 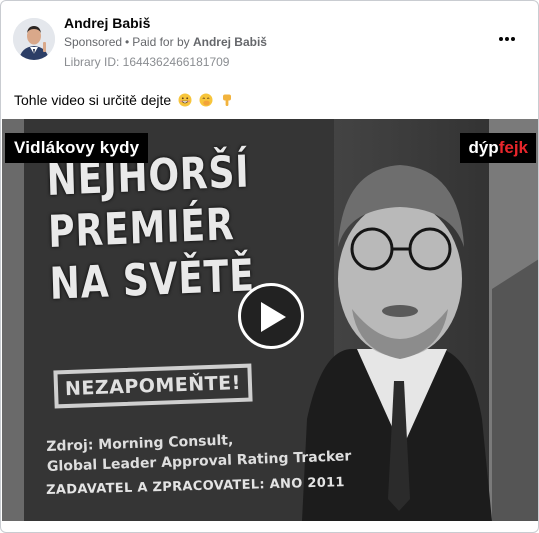 What do you see at coordinates (161, 42) in the screenshot?
I see `paid-for-by-prefix: Paid for by` at bounding box center [161, 42].